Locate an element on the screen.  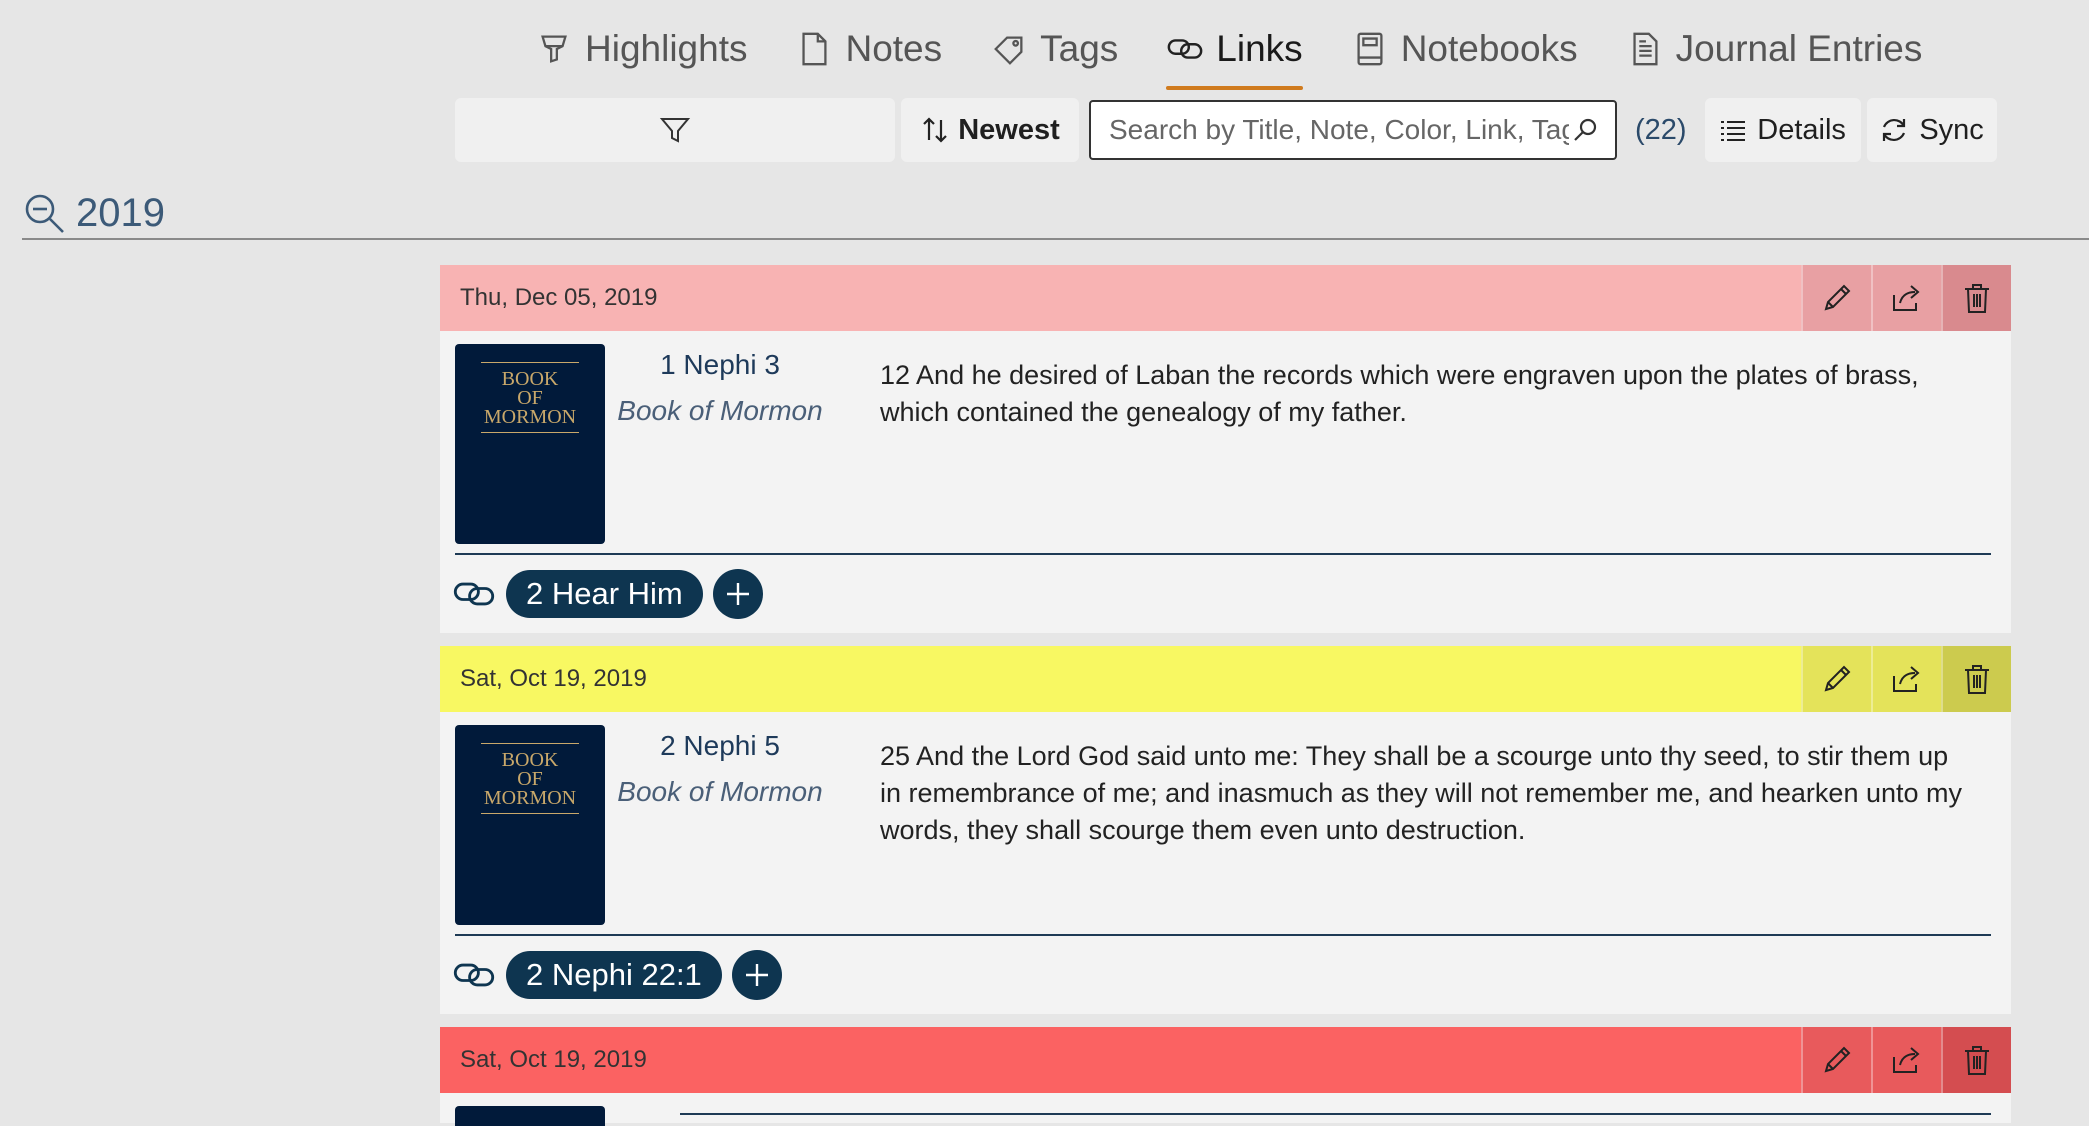
card-date: Thu, Dec 05, 2019 is located at coordinates (559, 297).